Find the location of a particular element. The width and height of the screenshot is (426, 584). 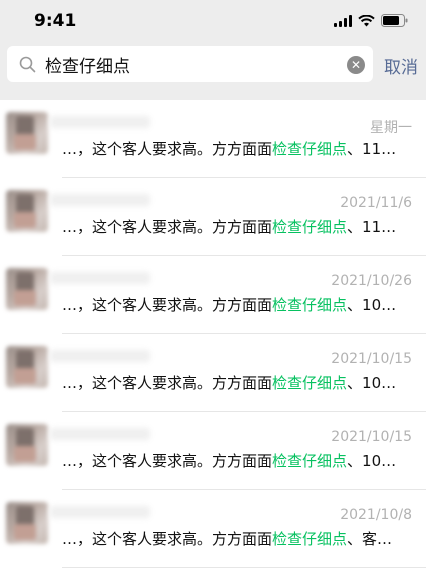

search-input is located at coordinates (190, 64).